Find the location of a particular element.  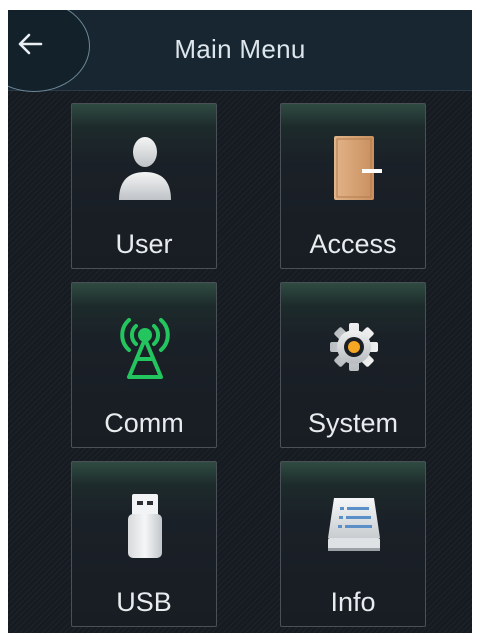

menu-tile-user: User is located at coordinates (144, 186).